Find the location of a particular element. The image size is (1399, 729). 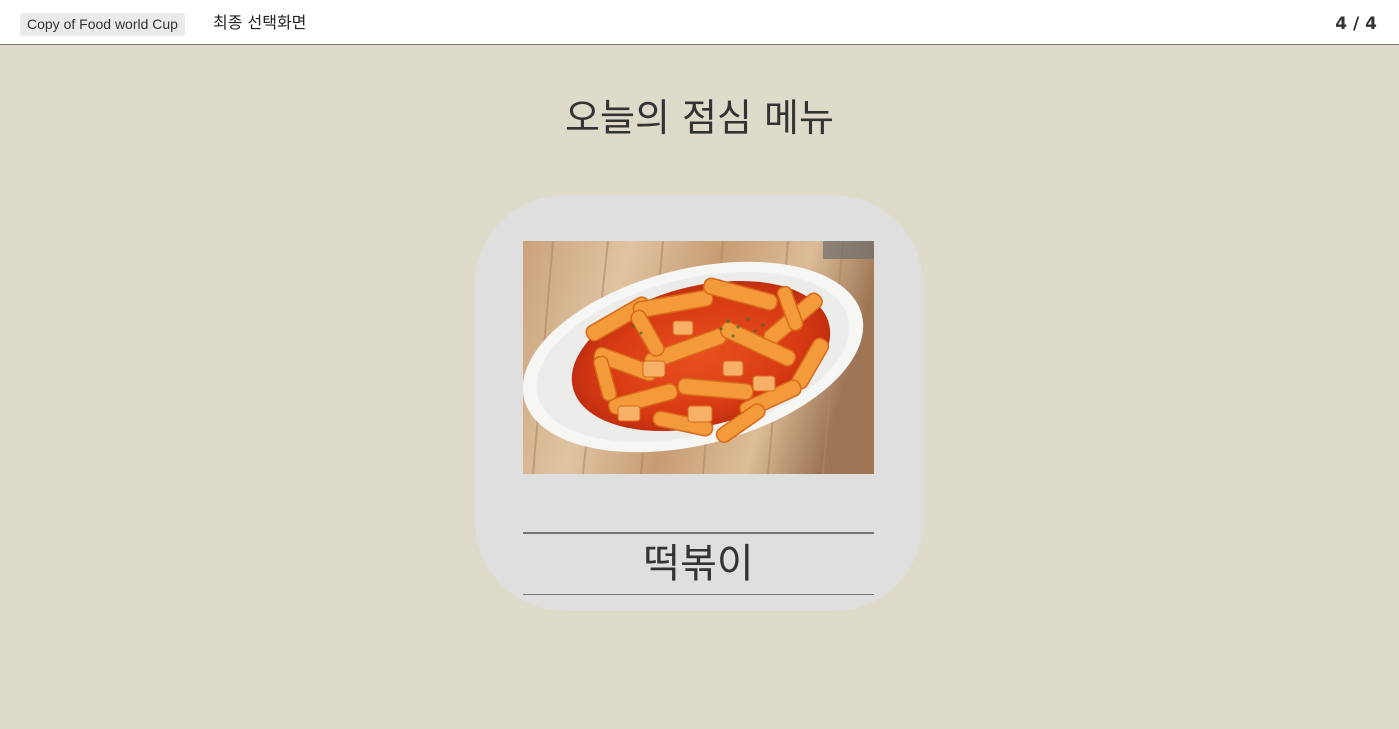

project-name-chip: Copy of Food world Cup is located at coordinates (102, 24).